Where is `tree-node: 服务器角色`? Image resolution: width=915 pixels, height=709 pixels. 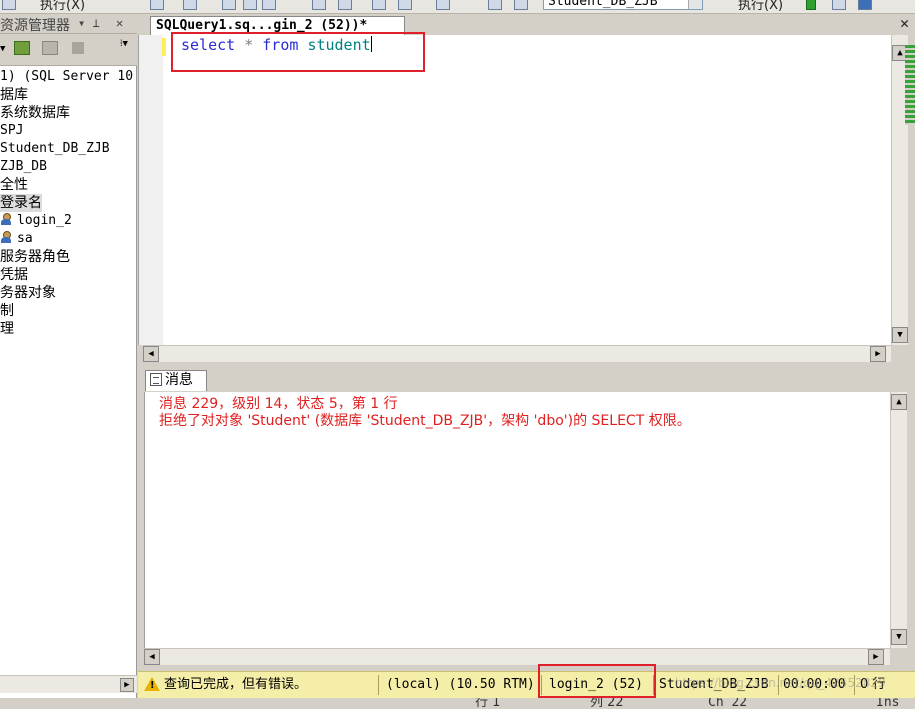
tree-node: 服务器角色 is located at coordinates (35, 257).